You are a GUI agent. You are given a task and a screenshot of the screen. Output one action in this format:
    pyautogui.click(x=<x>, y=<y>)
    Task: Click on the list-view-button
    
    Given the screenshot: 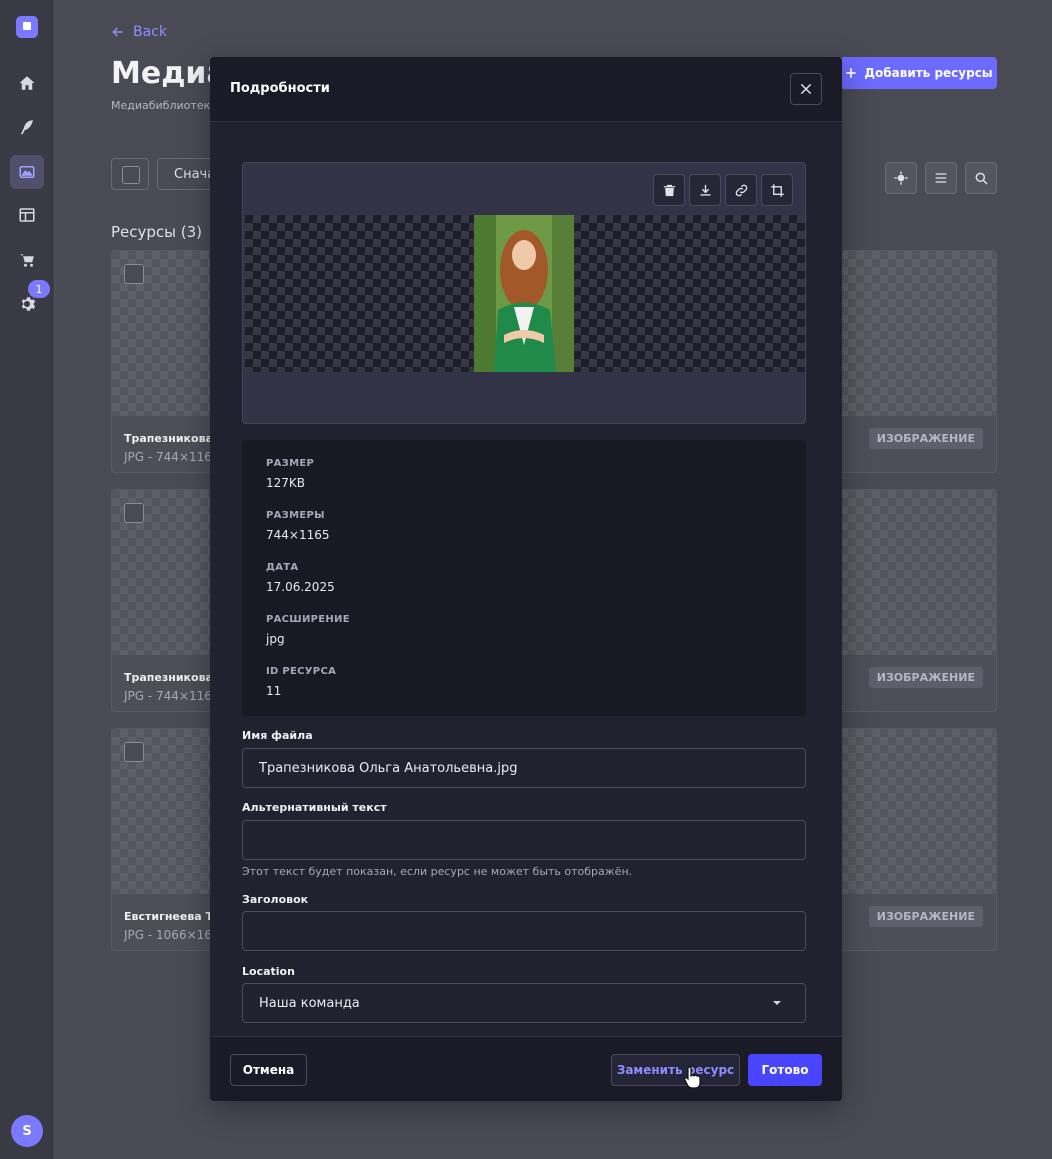 What is the action you would take?
    pyautogui.click(x=941, y=178)
    